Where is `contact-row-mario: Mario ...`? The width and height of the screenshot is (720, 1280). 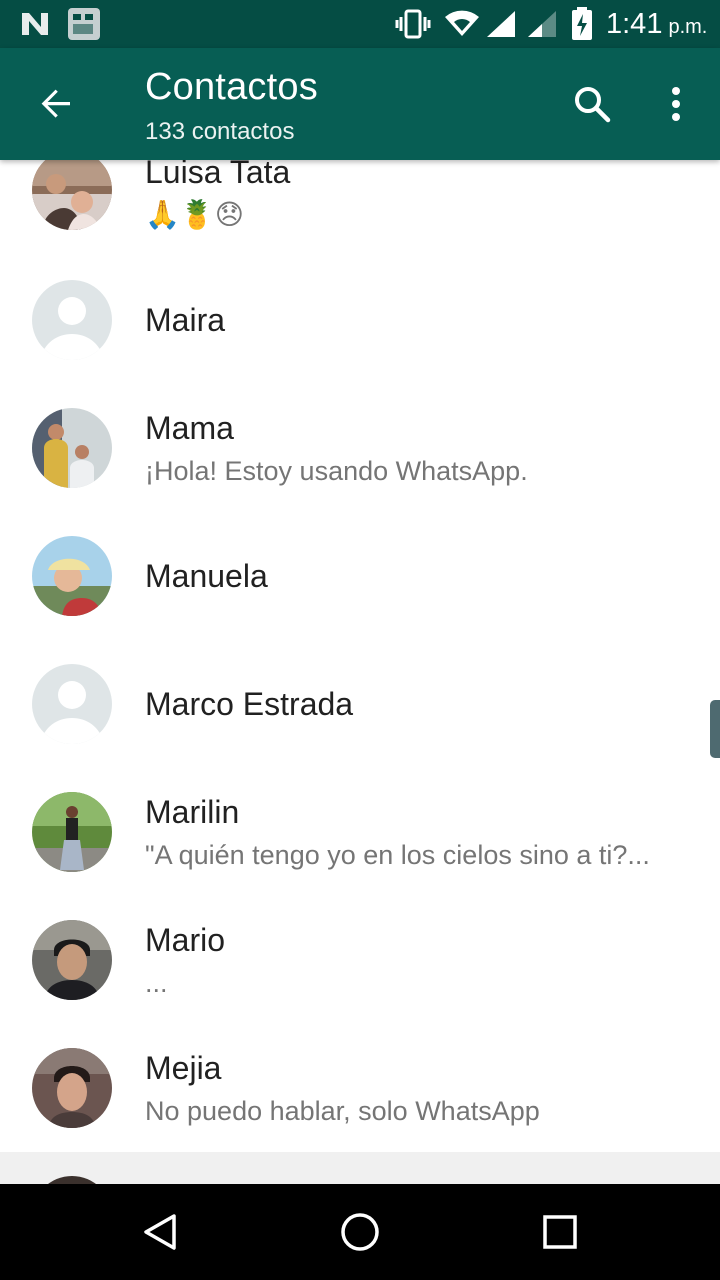
contact-row-mario: Mario ... is located at coordinates (360, 960).